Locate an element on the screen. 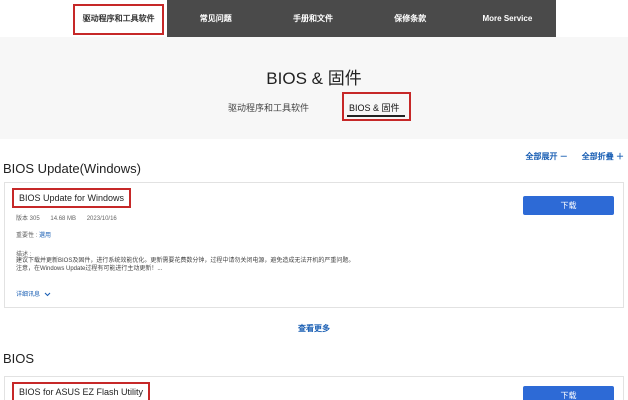 Image resolution: width=628 pixels, height=400 pixels. page-title: BIOS & 固件 is located at coordinates (314, 78).